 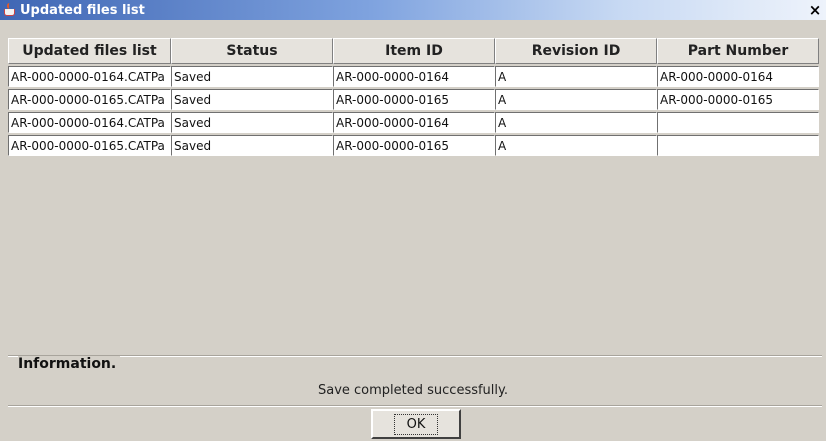 What do you see at coordinates (415, 406) in the screenshot?
I see `button-divider` at bounding box center [415, 406].